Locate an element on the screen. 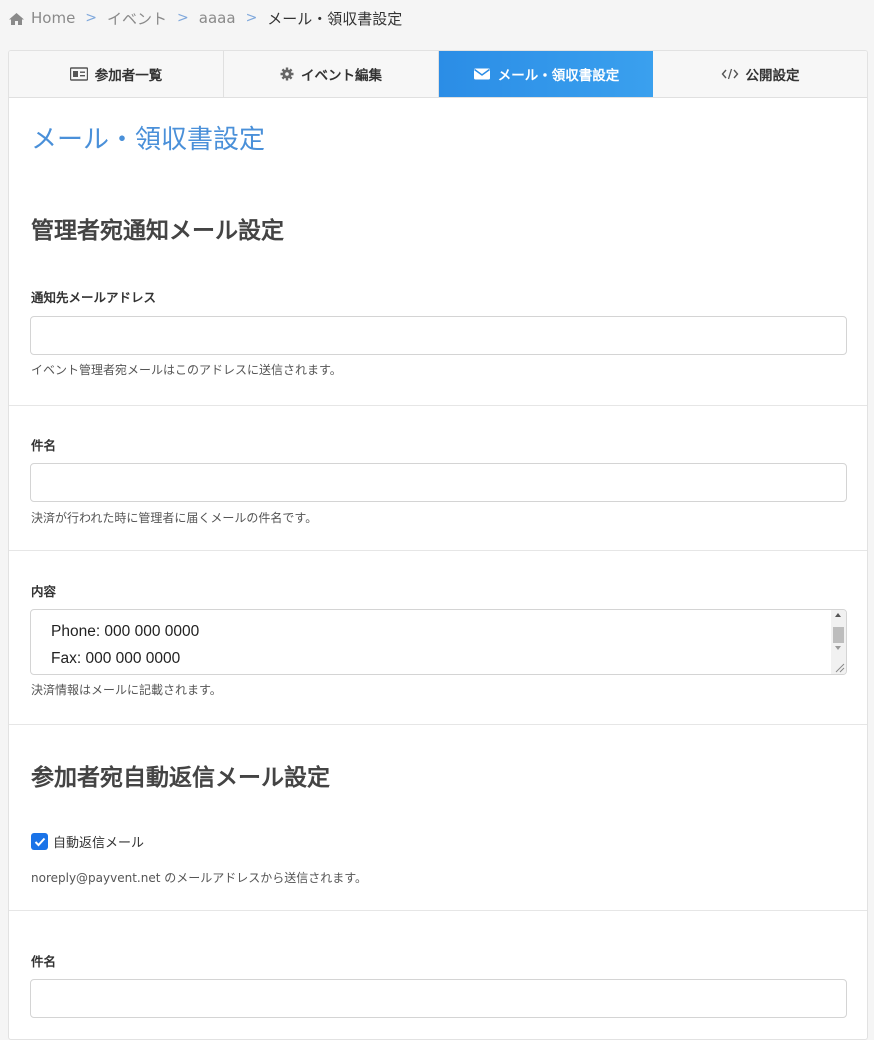 This screenshot has width=874, height=1040. tab-bar: 参加者一覧 イベント編集 メール・領収書設定 公開設定 is located at coordinates (438, 74).